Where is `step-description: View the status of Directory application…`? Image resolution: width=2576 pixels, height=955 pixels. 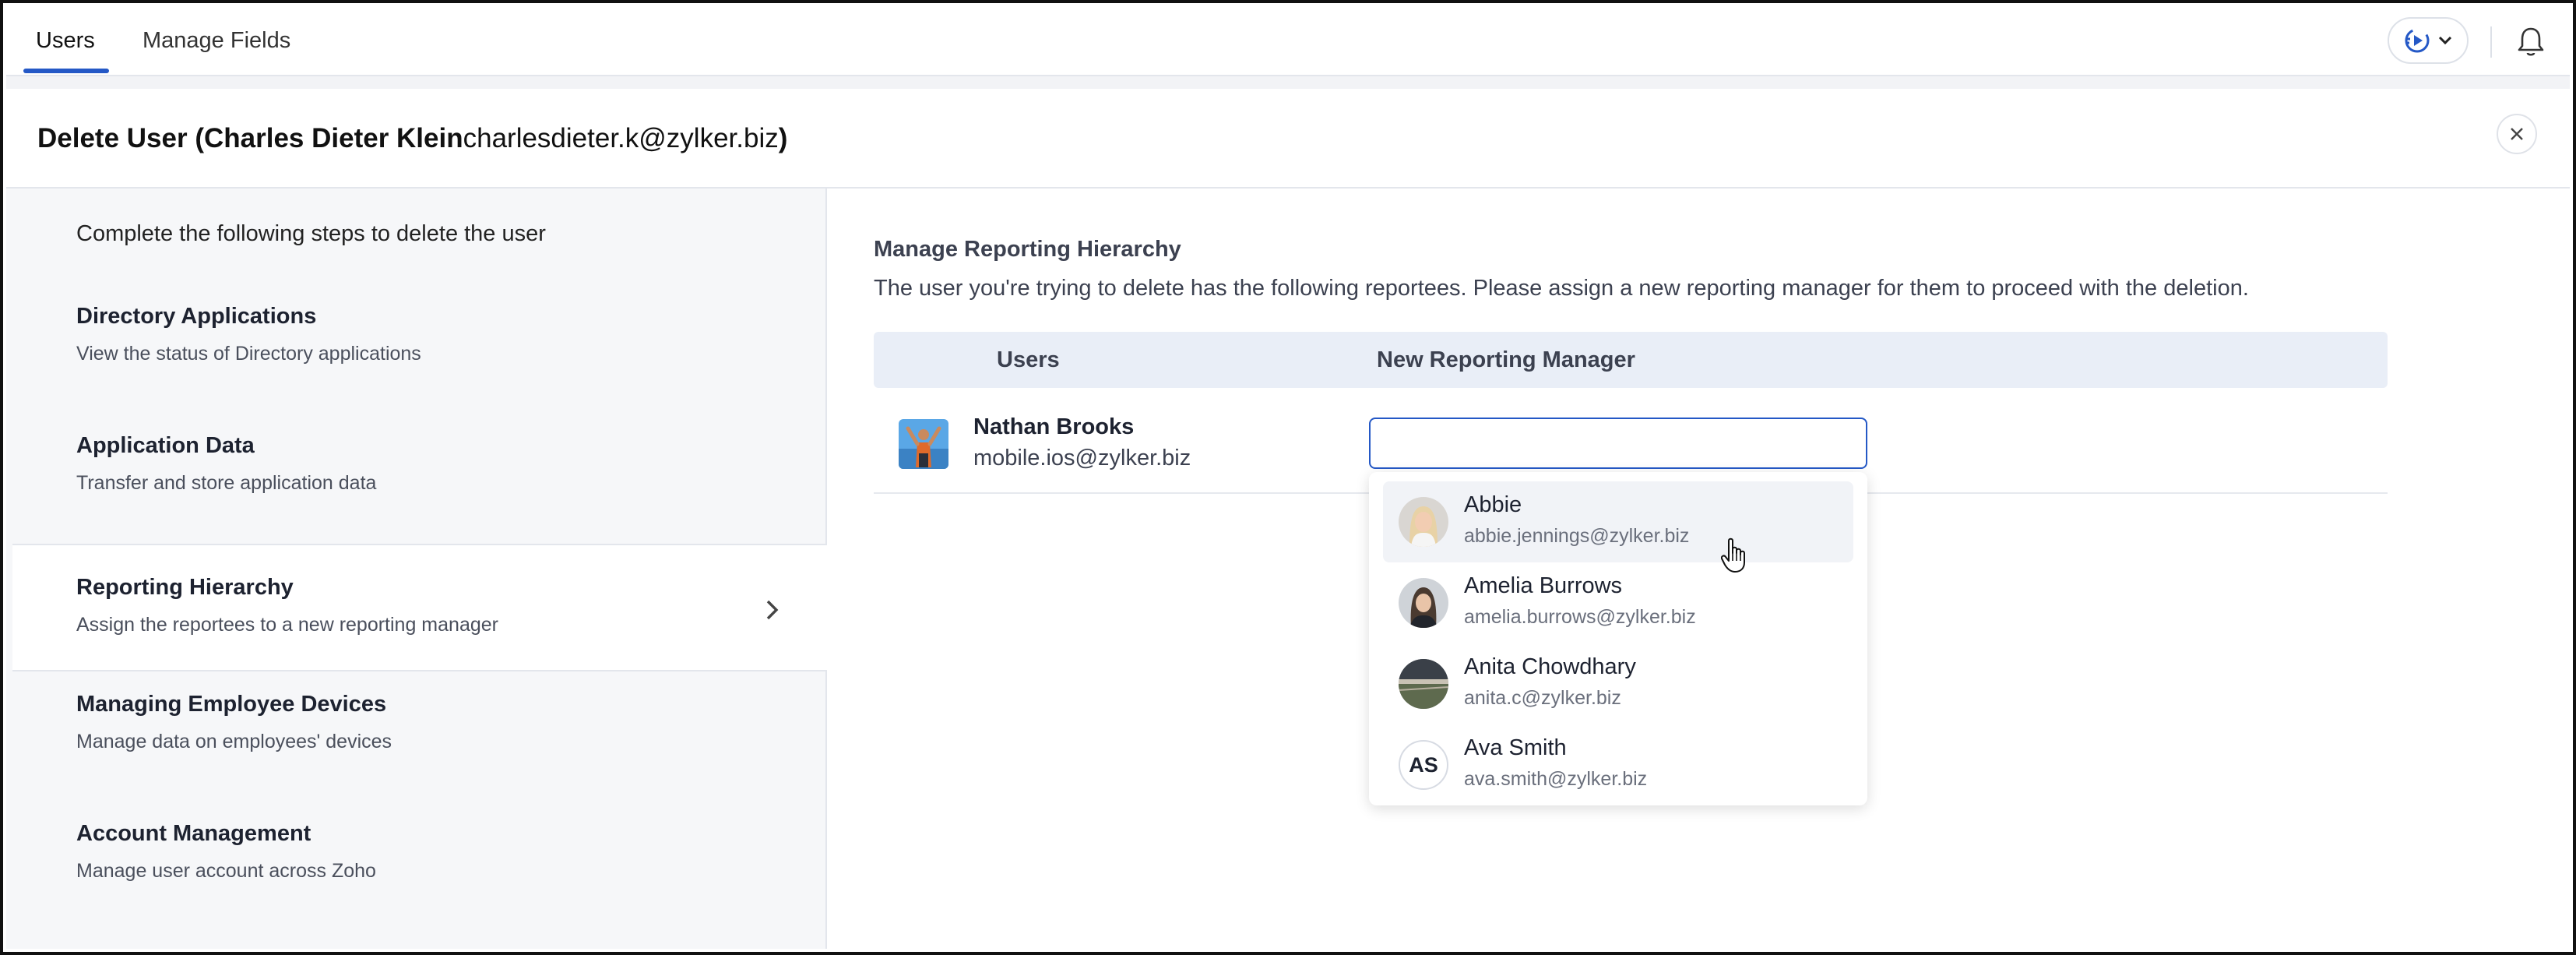 step-description: View the status of Directory application… is located at coordinates (248, 354).